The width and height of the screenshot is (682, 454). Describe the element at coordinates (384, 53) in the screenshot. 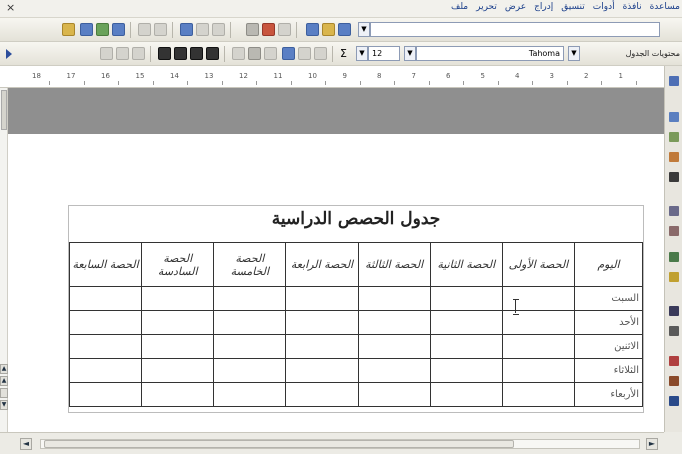

I see `font-size-field: 12` at that location.